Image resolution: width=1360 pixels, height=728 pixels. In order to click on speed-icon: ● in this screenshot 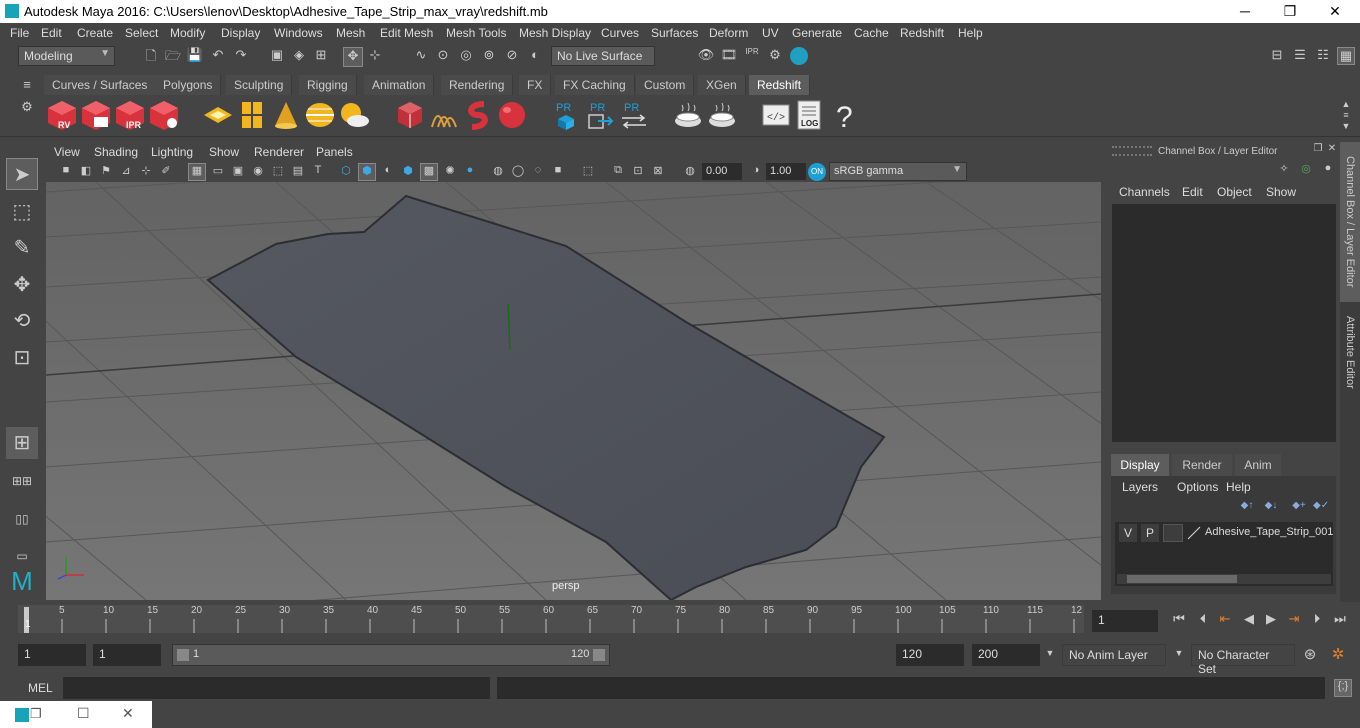, I will do `click(1328, 170)`.